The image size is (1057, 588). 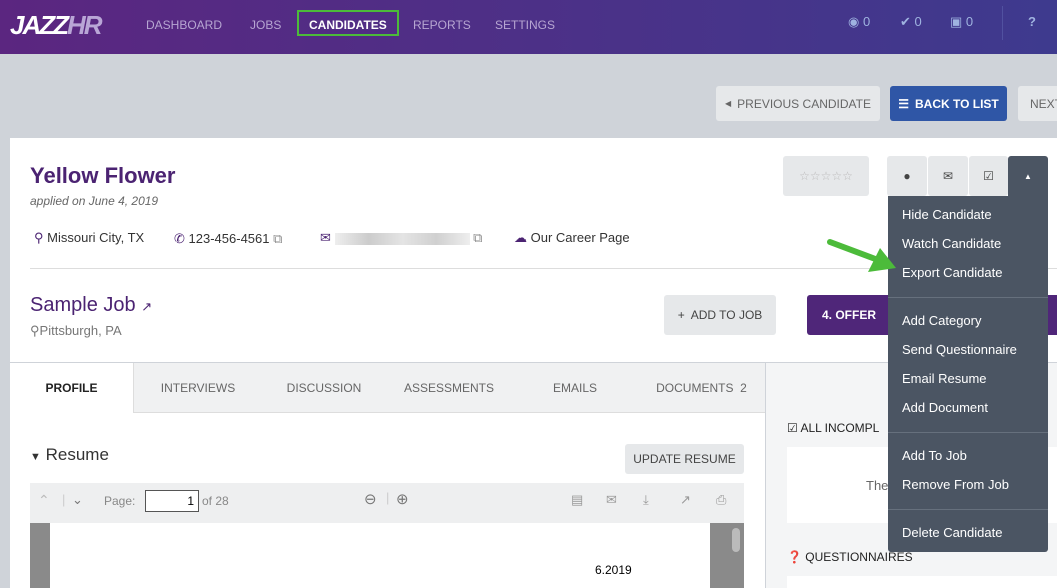 I want to click on open-external-icon: ↗, so click(x=685, y=500).